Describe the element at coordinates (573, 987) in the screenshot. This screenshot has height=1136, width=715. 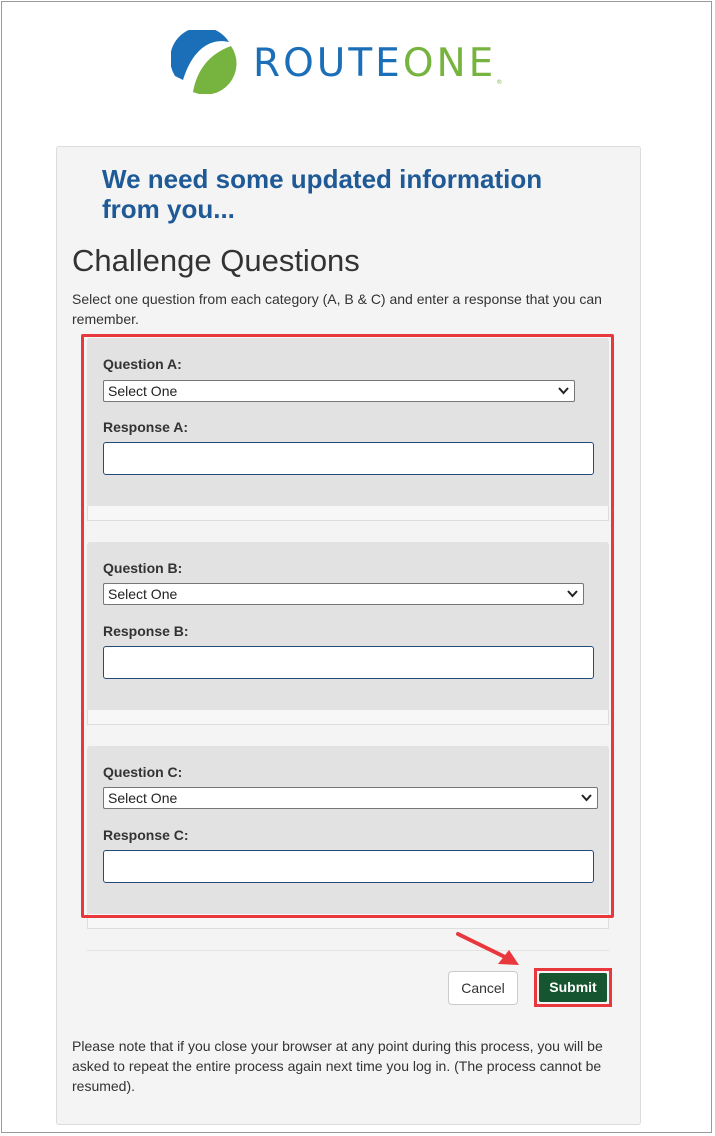
I see `submit-button: Submit` at that location.